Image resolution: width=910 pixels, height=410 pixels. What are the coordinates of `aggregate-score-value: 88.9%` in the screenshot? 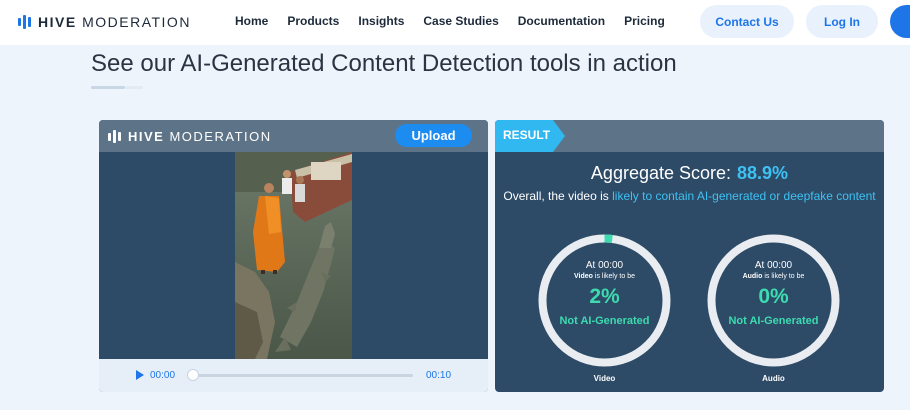 It's located at (763, 173).